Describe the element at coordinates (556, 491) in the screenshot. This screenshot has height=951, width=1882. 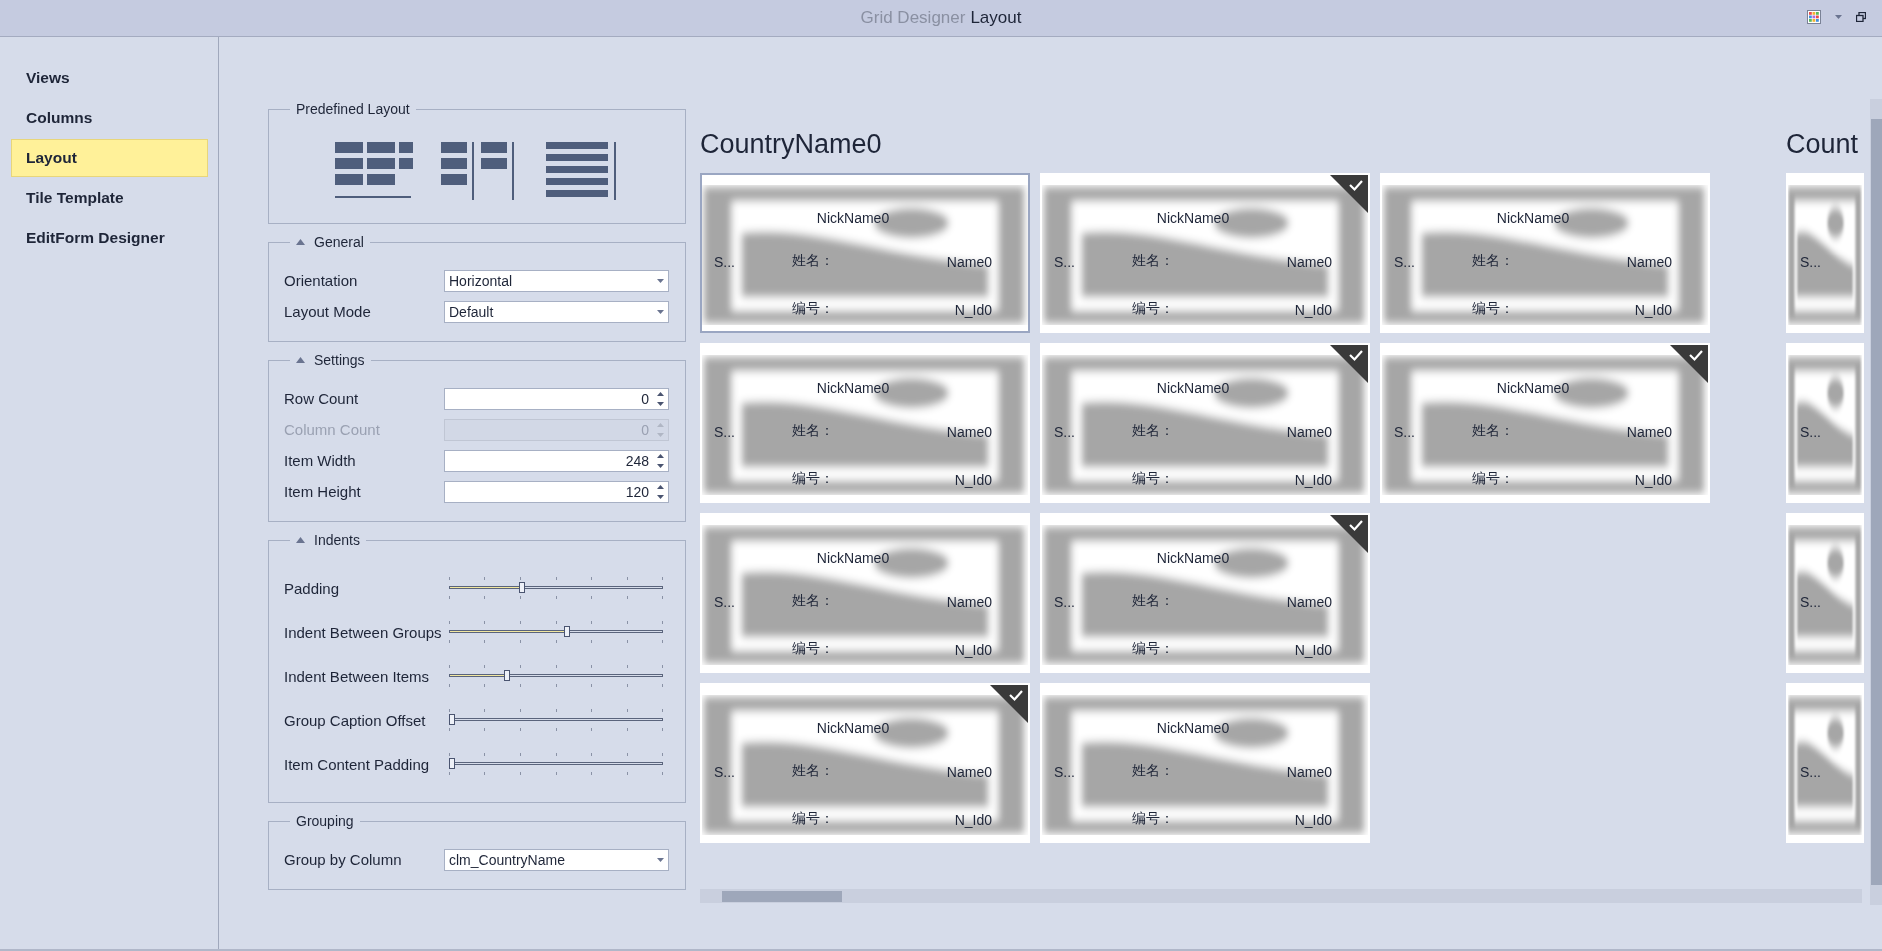
I see `spin-field: 120` at that location.